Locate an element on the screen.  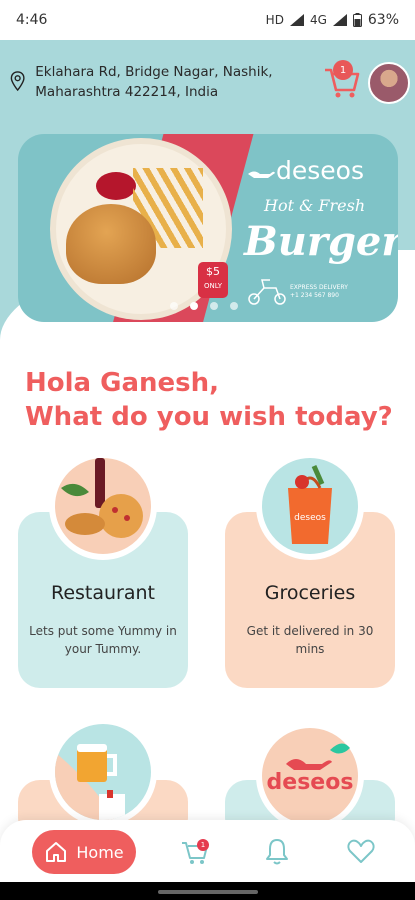
restaurant-image is located at coordinates (103, 506).